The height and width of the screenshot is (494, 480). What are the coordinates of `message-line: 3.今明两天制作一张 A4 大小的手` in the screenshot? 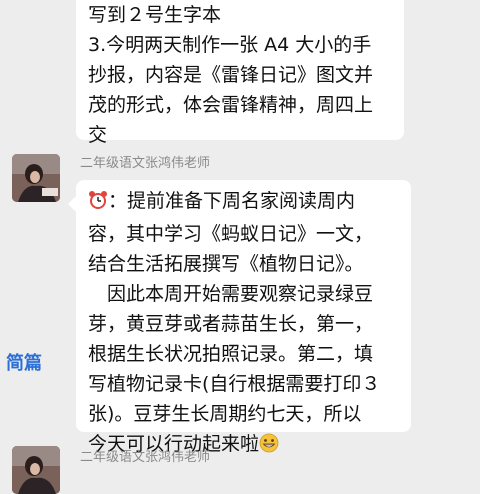 It's located at (230, 45).